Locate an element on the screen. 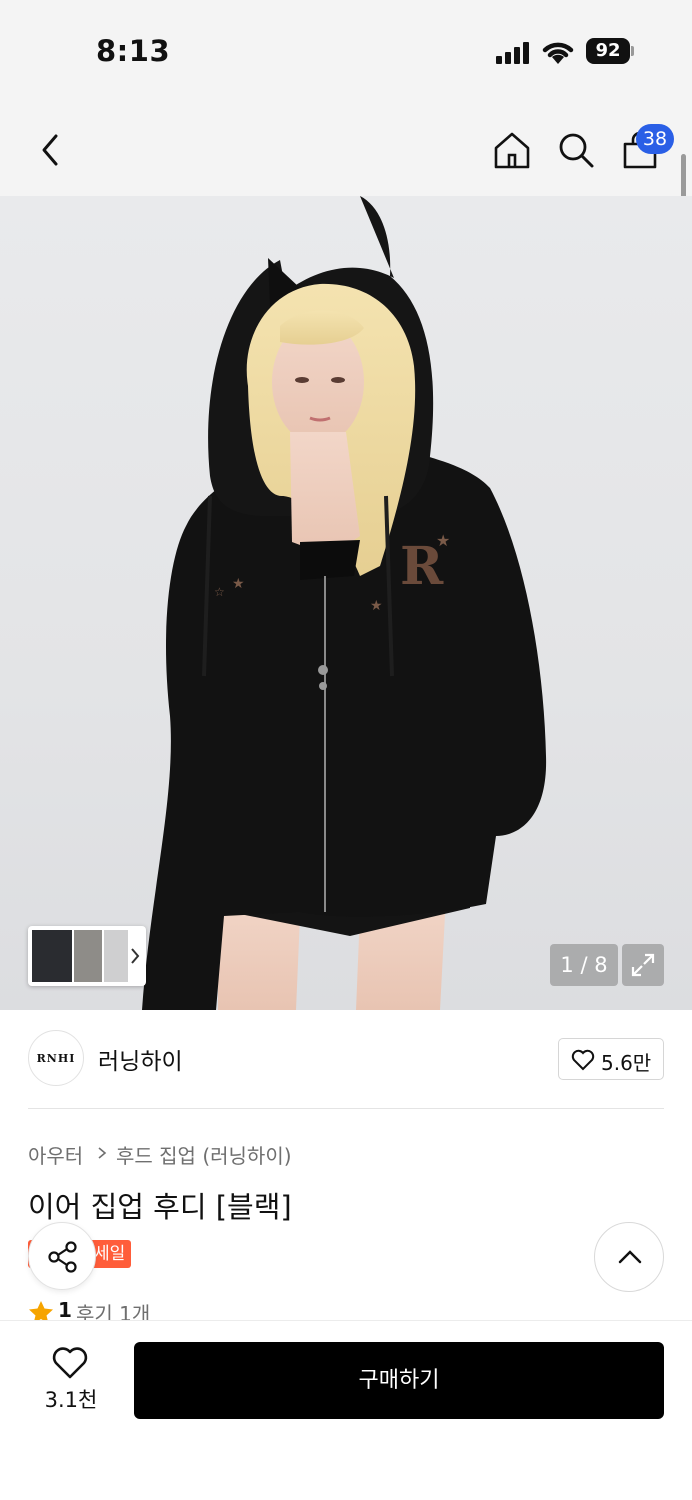  status-bar: 8:13 92 is located at coordinates (346, 50).